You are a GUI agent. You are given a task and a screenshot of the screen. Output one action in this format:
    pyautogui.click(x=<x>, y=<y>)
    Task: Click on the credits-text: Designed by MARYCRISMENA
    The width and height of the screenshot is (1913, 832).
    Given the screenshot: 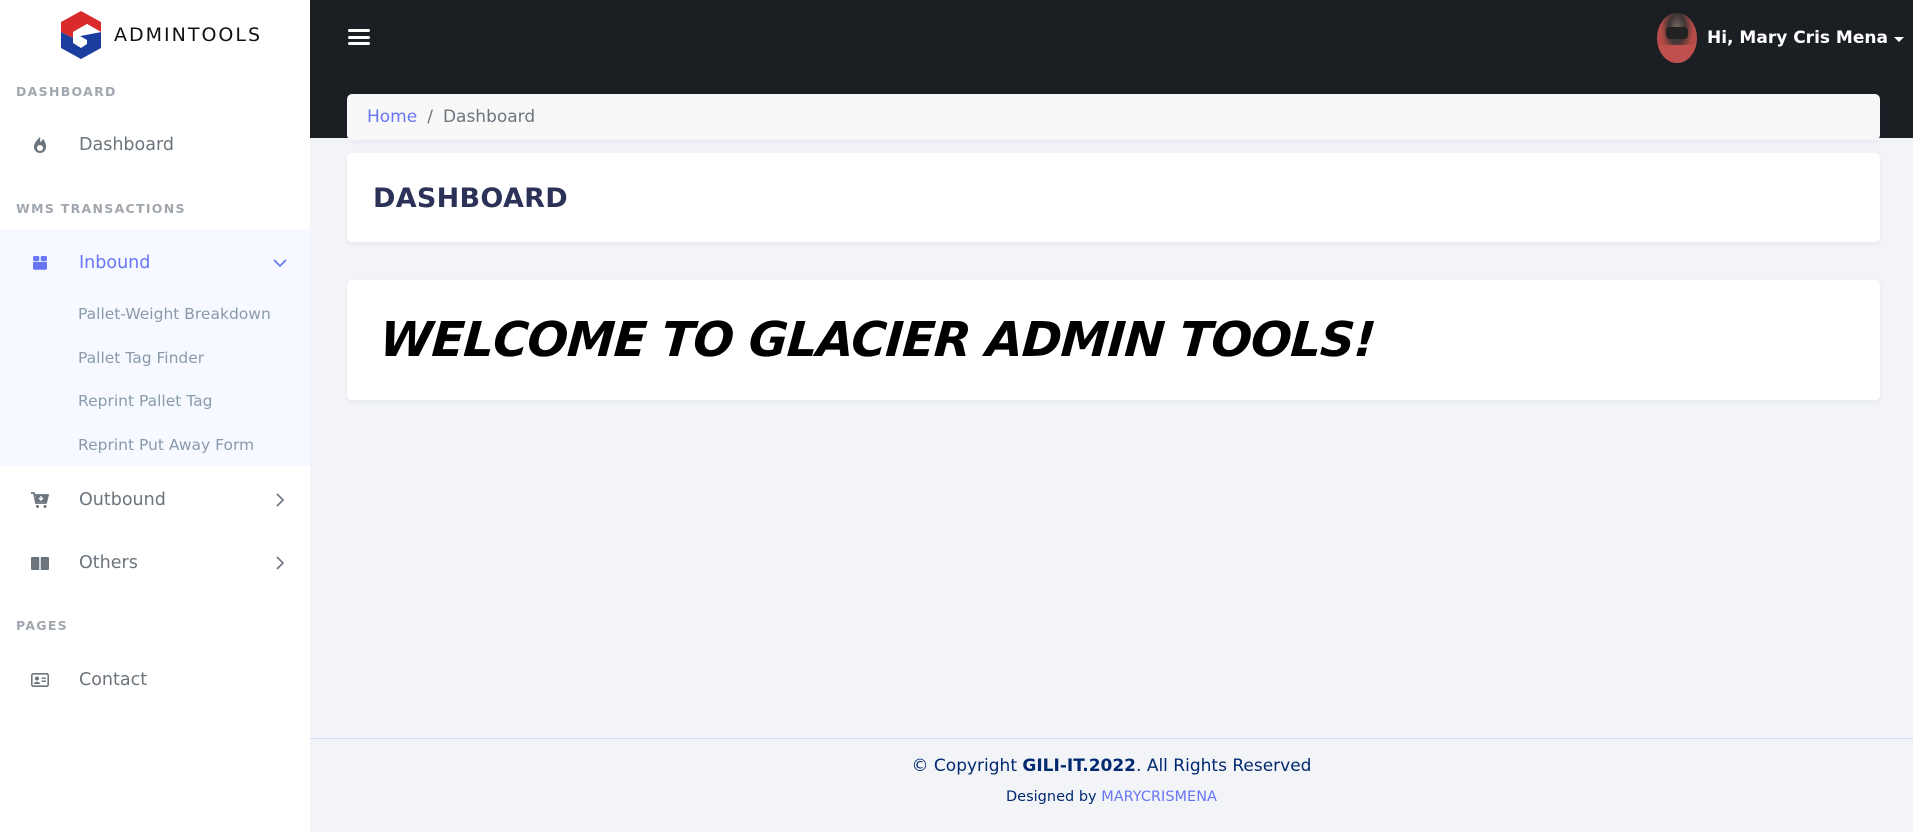 What is the action you would take?
    pyautogui.click(x=1111, y=797)
    